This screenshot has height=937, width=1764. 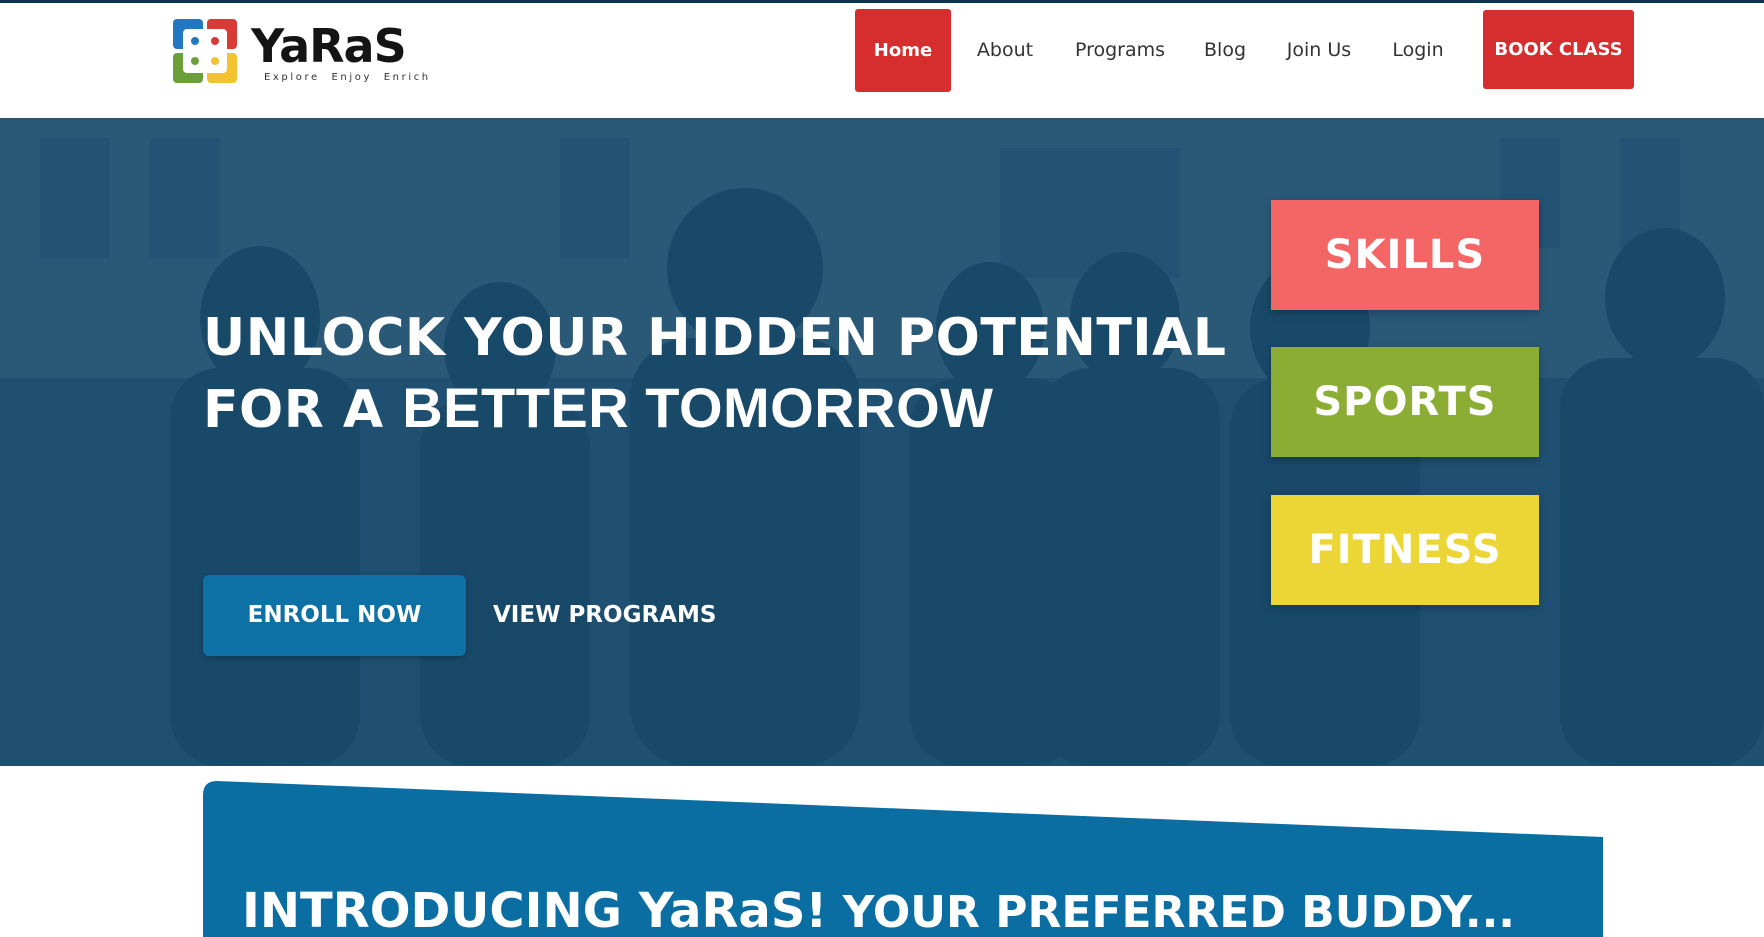 What do you see at coordinates (535, 910) in the screenshot?
I see `intro-heading-strong: INTRODUCING YaRaS!` at bounding box center [535, 910].